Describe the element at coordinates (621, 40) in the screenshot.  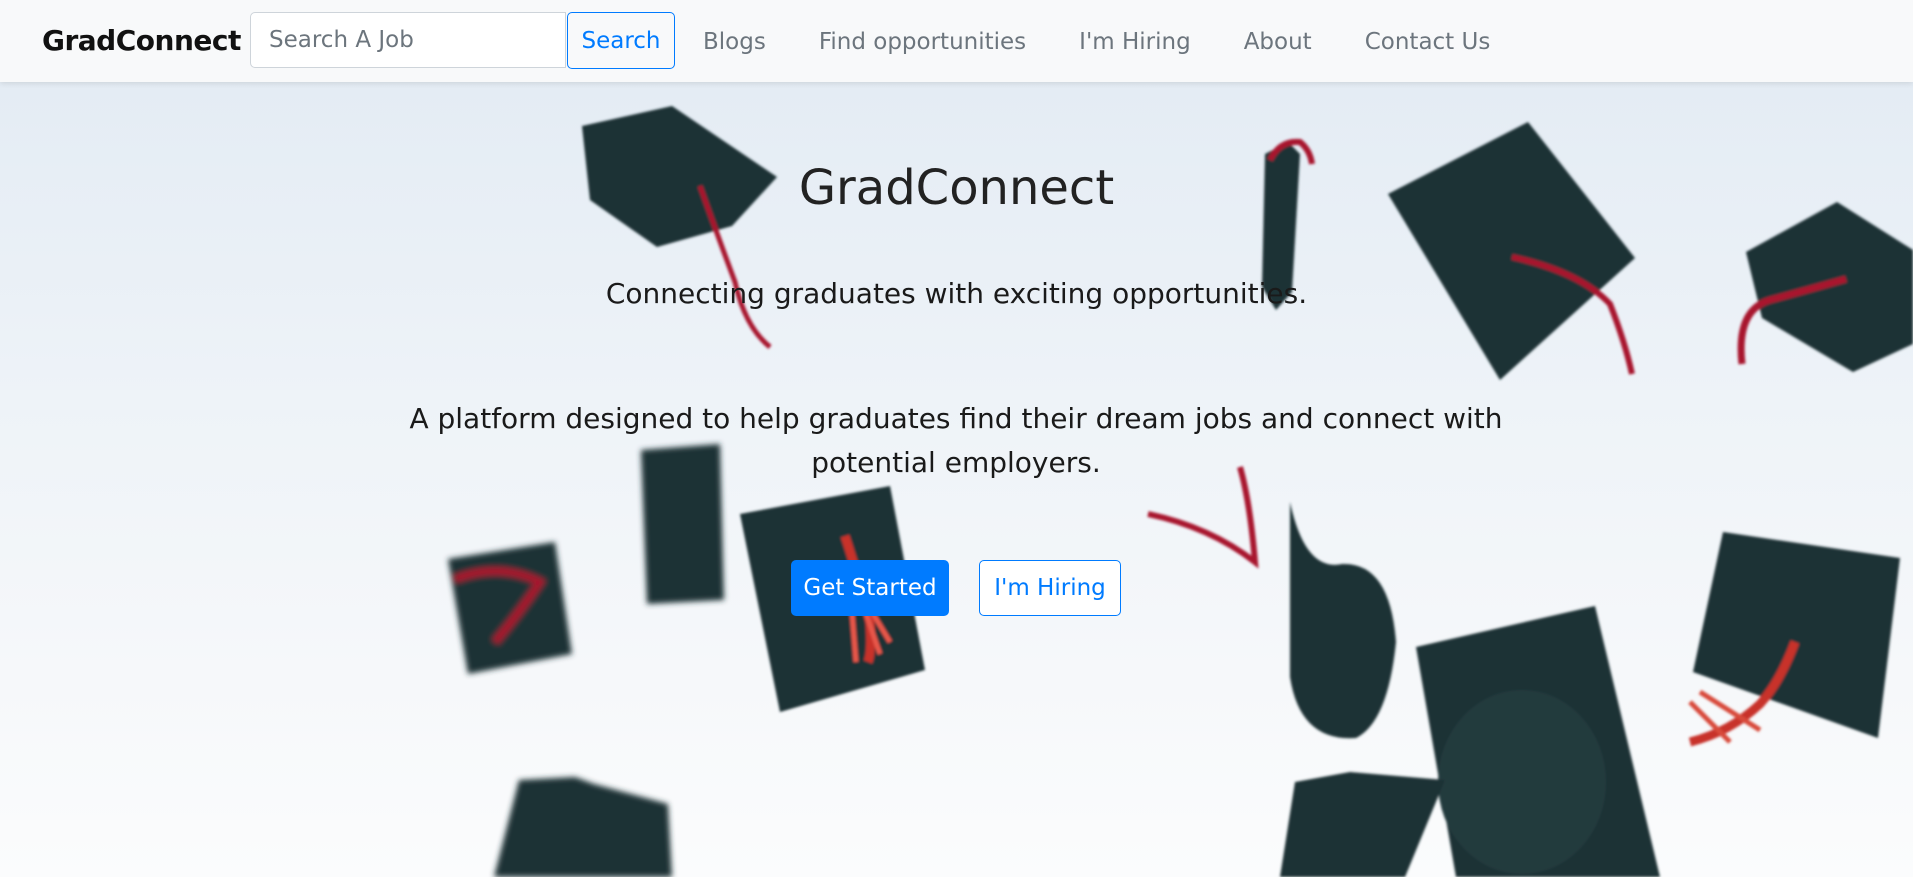
I see `search-button: Search` at that location.